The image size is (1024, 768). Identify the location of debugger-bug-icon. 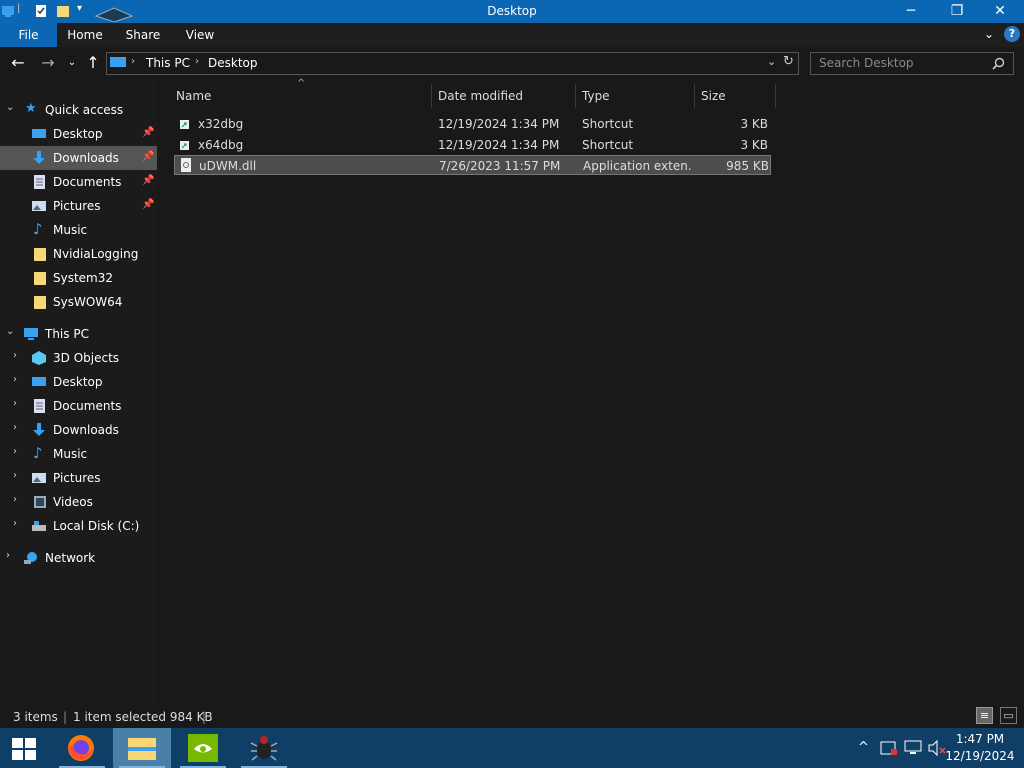
(264, 748).